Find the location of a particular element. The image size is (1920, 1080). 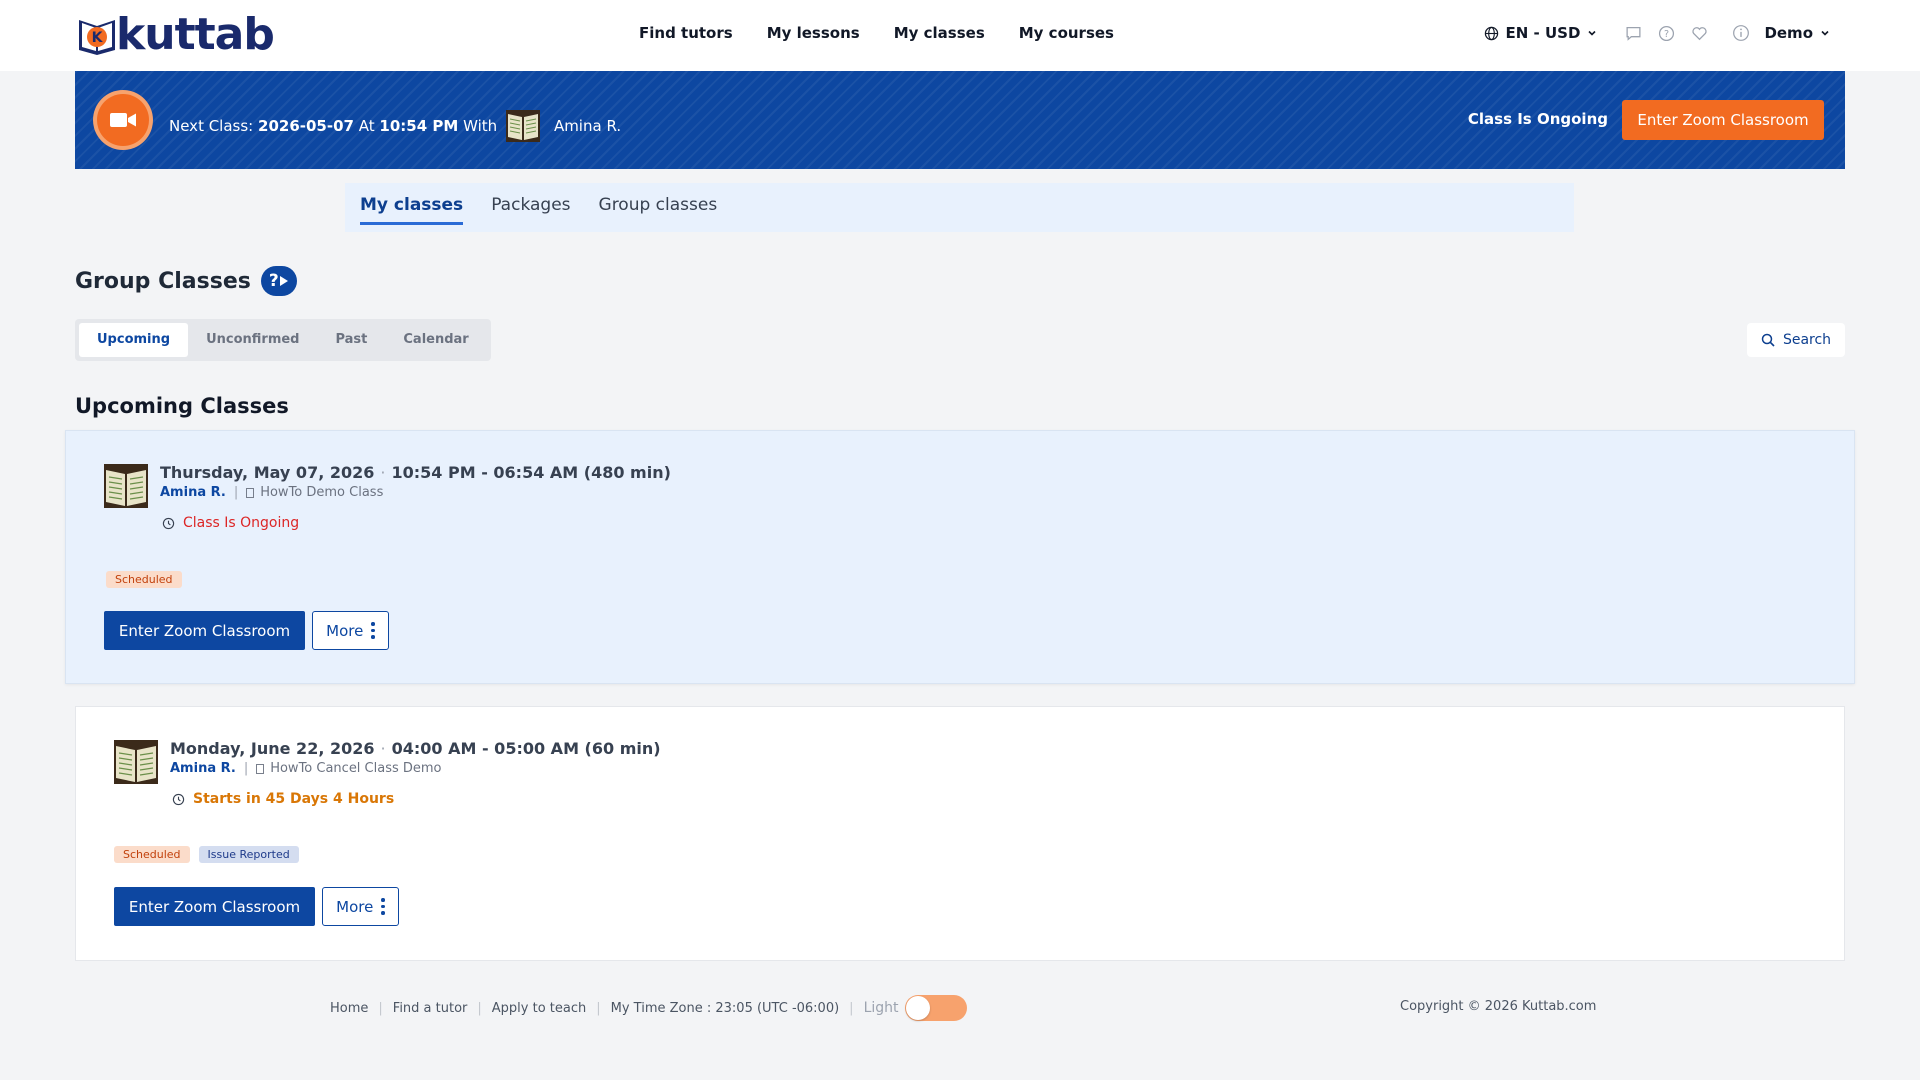

header-right: EN - USD ? Demo is located at coordinates (1657, 33).